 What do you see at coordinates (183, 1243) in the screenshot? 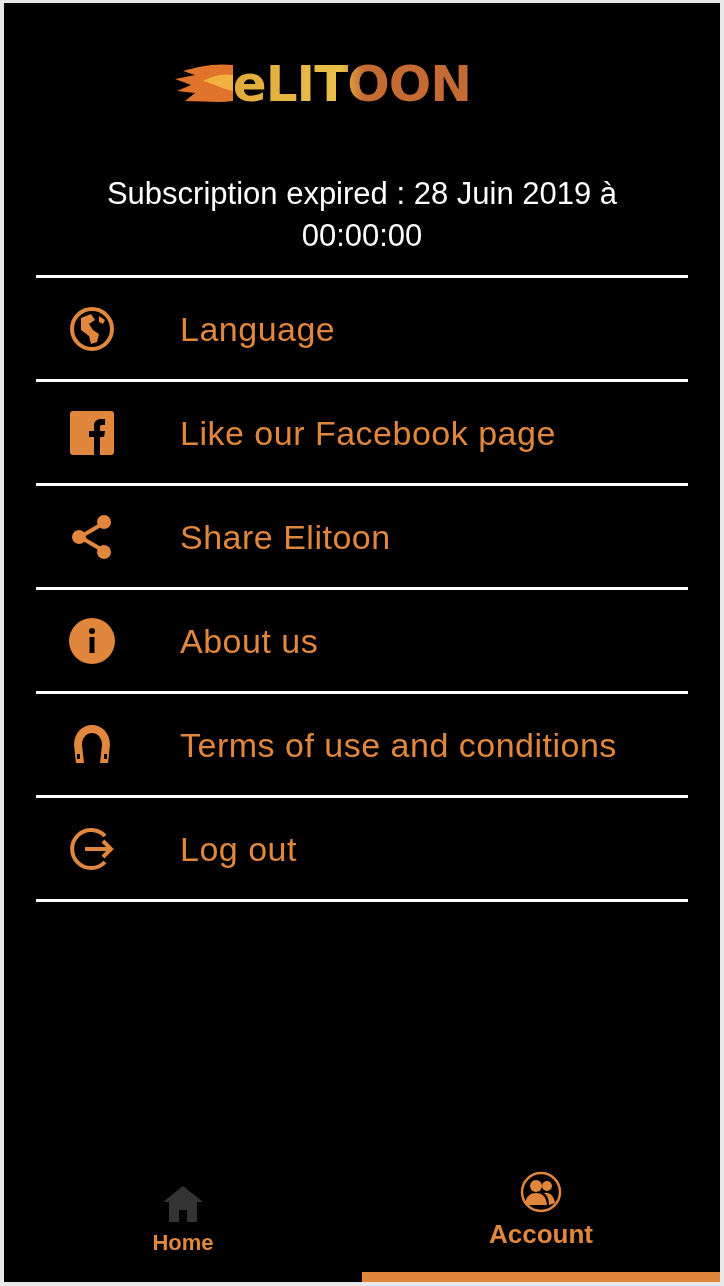
I see `tab-label: Home` at bounding box center [183, 1243].